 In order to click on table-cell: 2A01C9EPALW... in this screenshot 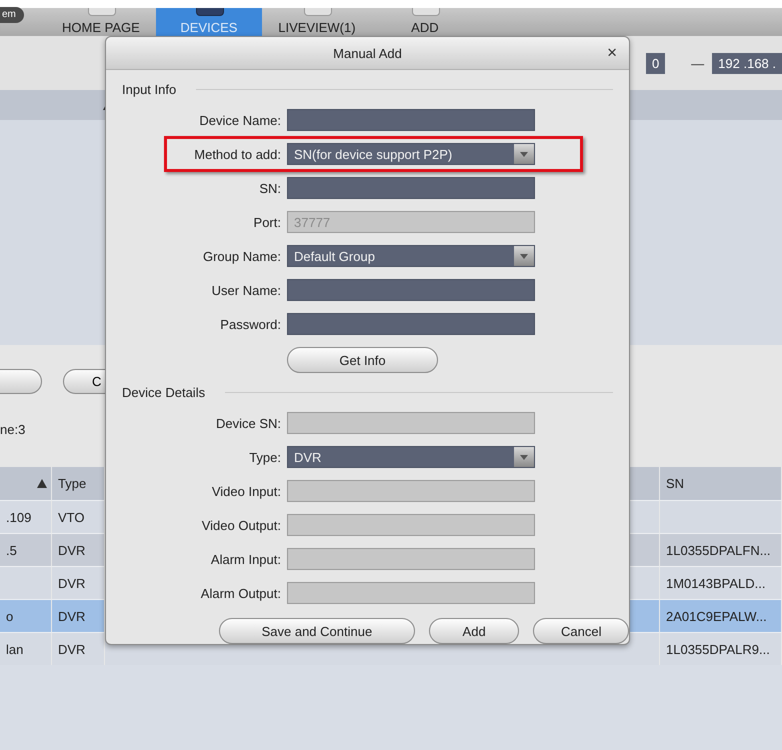, I will do `click(721, 615)`.